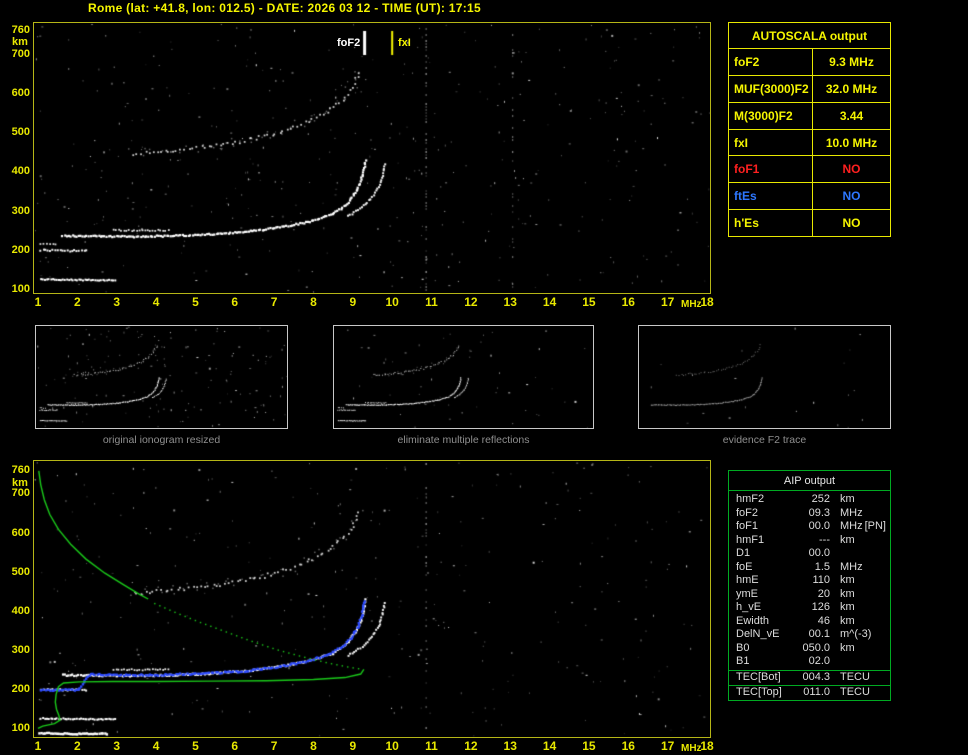 The width and height of the screenshot is (968, 755). I want to click on aip-param-value: 110, so click(821, 580).